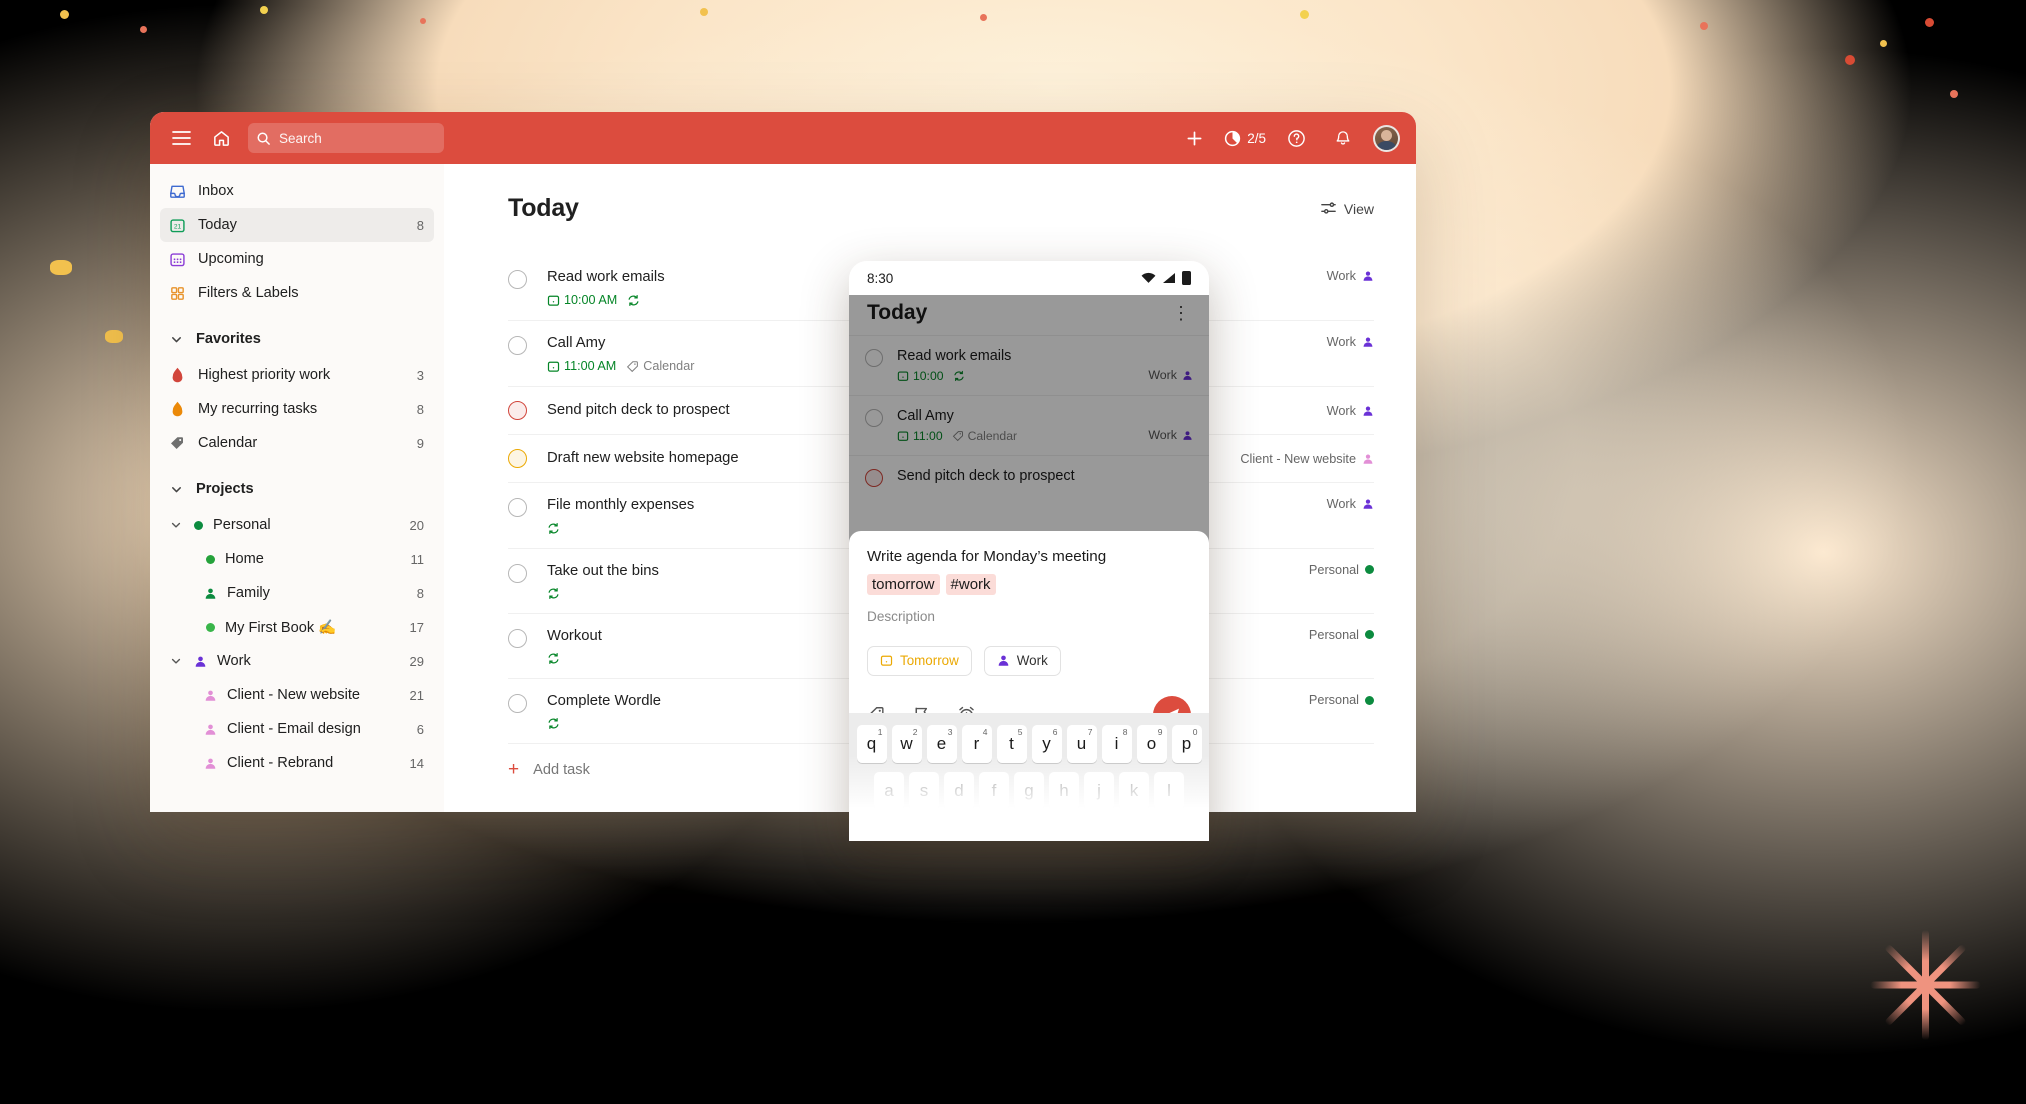 The height and width of the screenshot is (1104, 2026). I want to click on task-name-input: Write agenda for Monday’s meeting, so click(1029, 557).